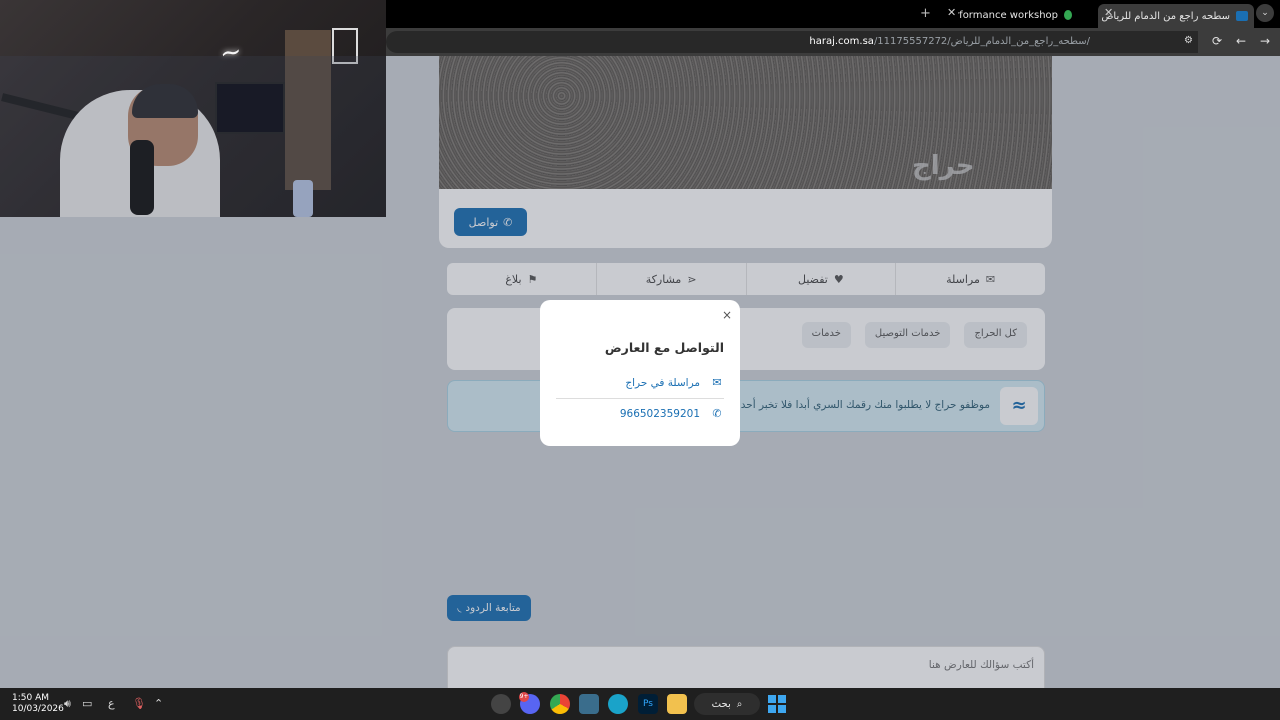 This screenshot has width=1280, height=720. I want to click on tab-search-chevron-icon: ⌄, so click(1265, 13).